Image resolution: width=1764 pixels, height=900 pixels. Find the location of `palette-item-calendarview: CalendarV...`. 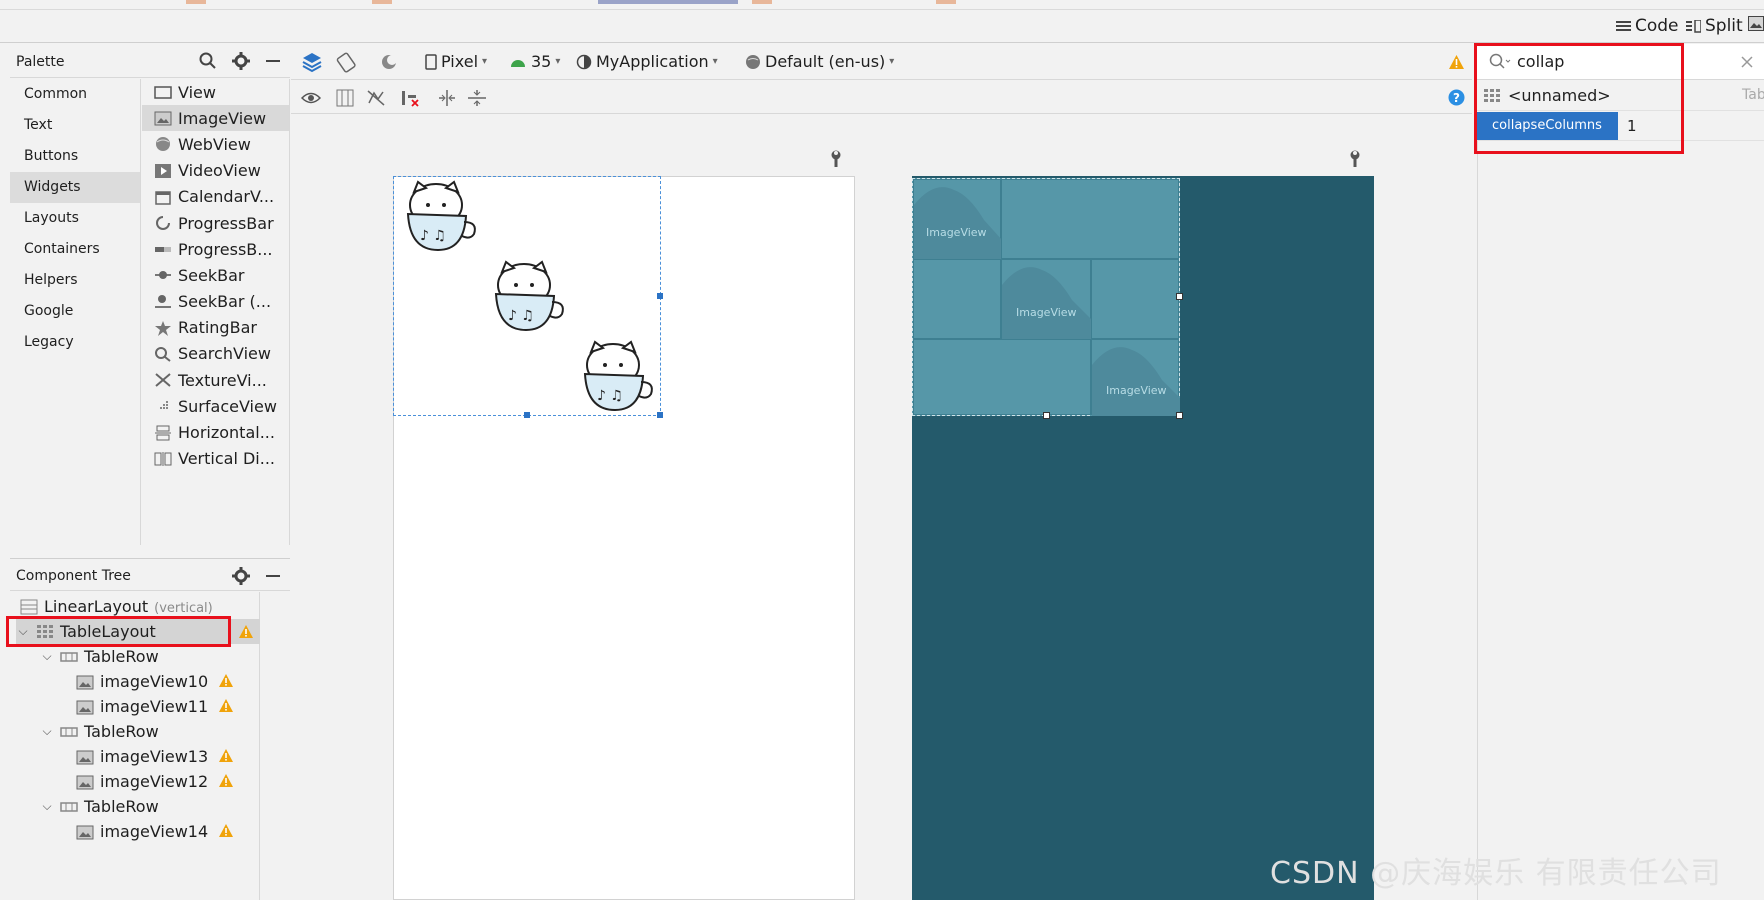

palette-item-calendarview: CalendarV... is located at coordinates (215, 197).